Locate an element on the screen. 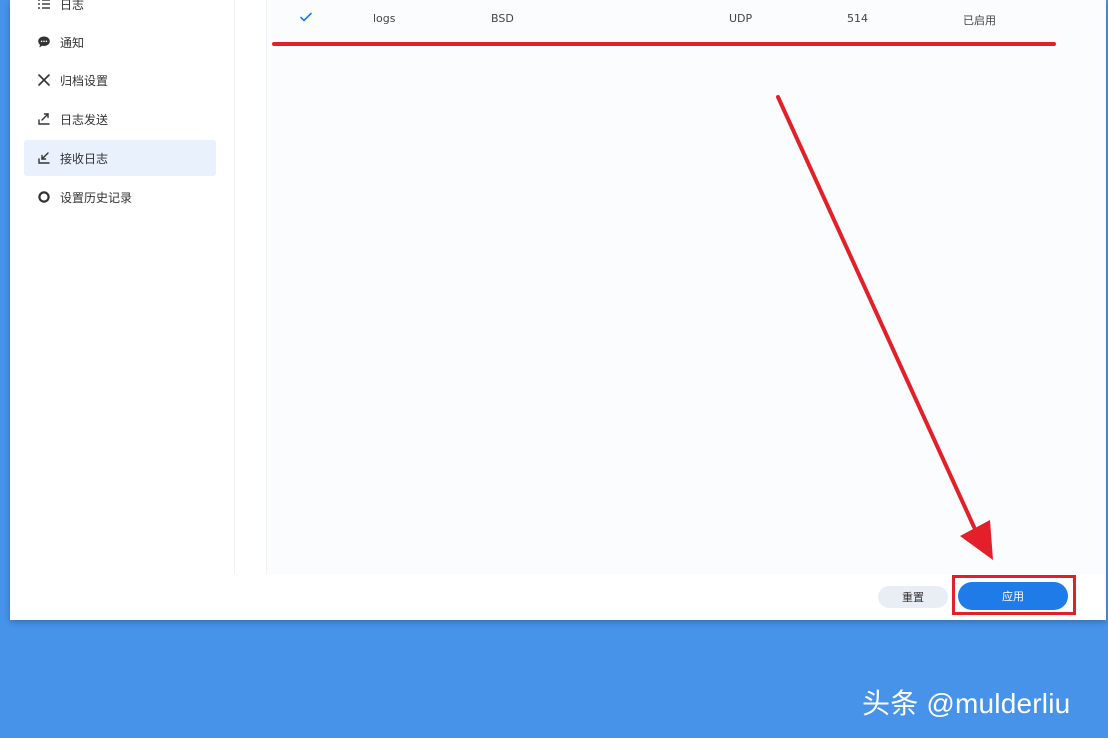  download-icon is located at coordinates (44, 158).